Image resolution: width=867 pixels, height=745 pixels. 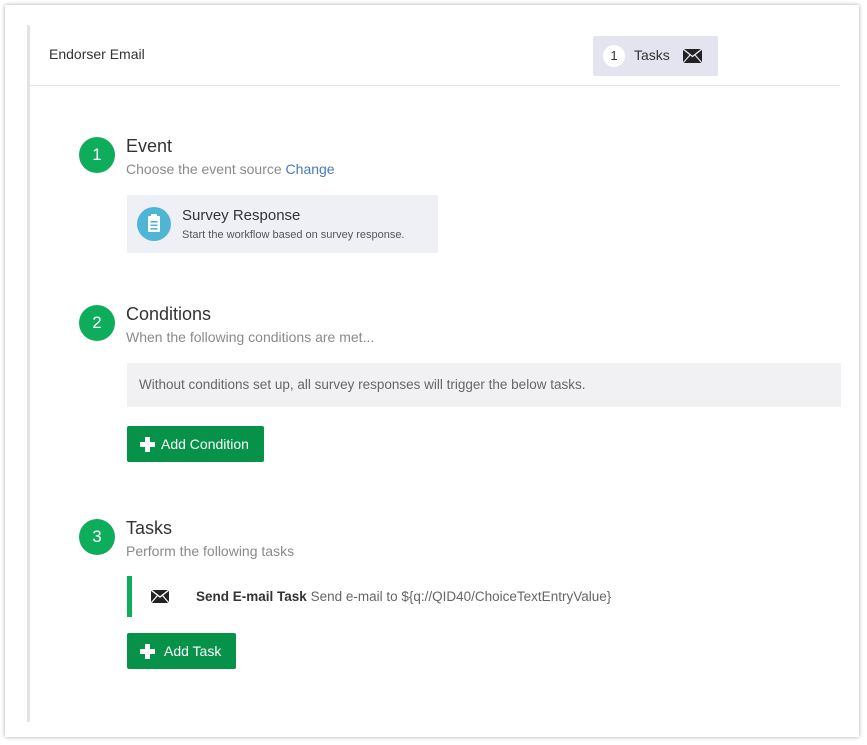 I want to click on add-task-button: Add Task, so click(x=181, y=651).